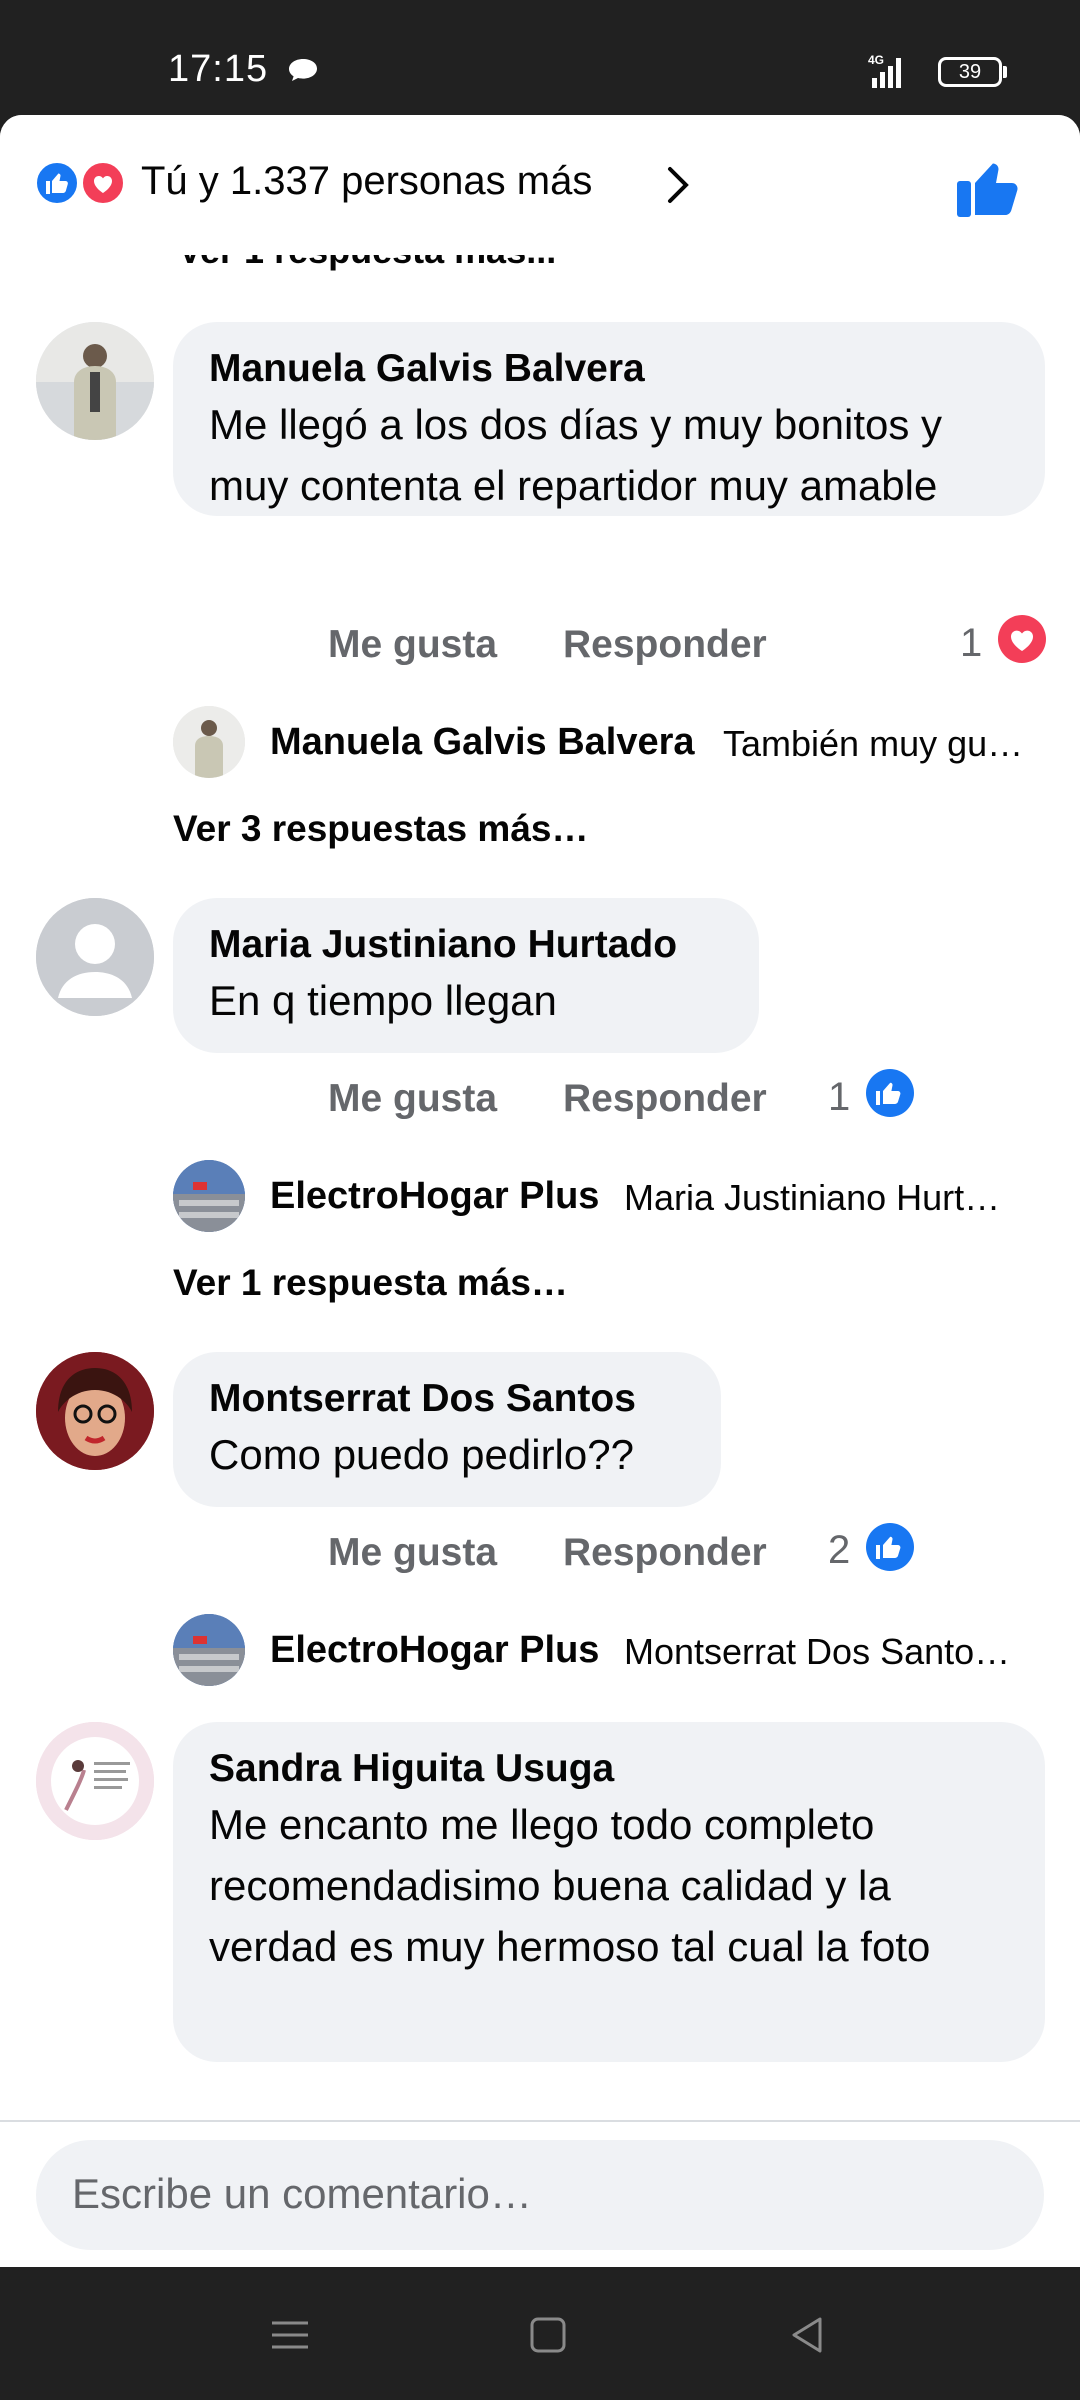  I want to click on battery-indicator: 39, so click(970, 72).